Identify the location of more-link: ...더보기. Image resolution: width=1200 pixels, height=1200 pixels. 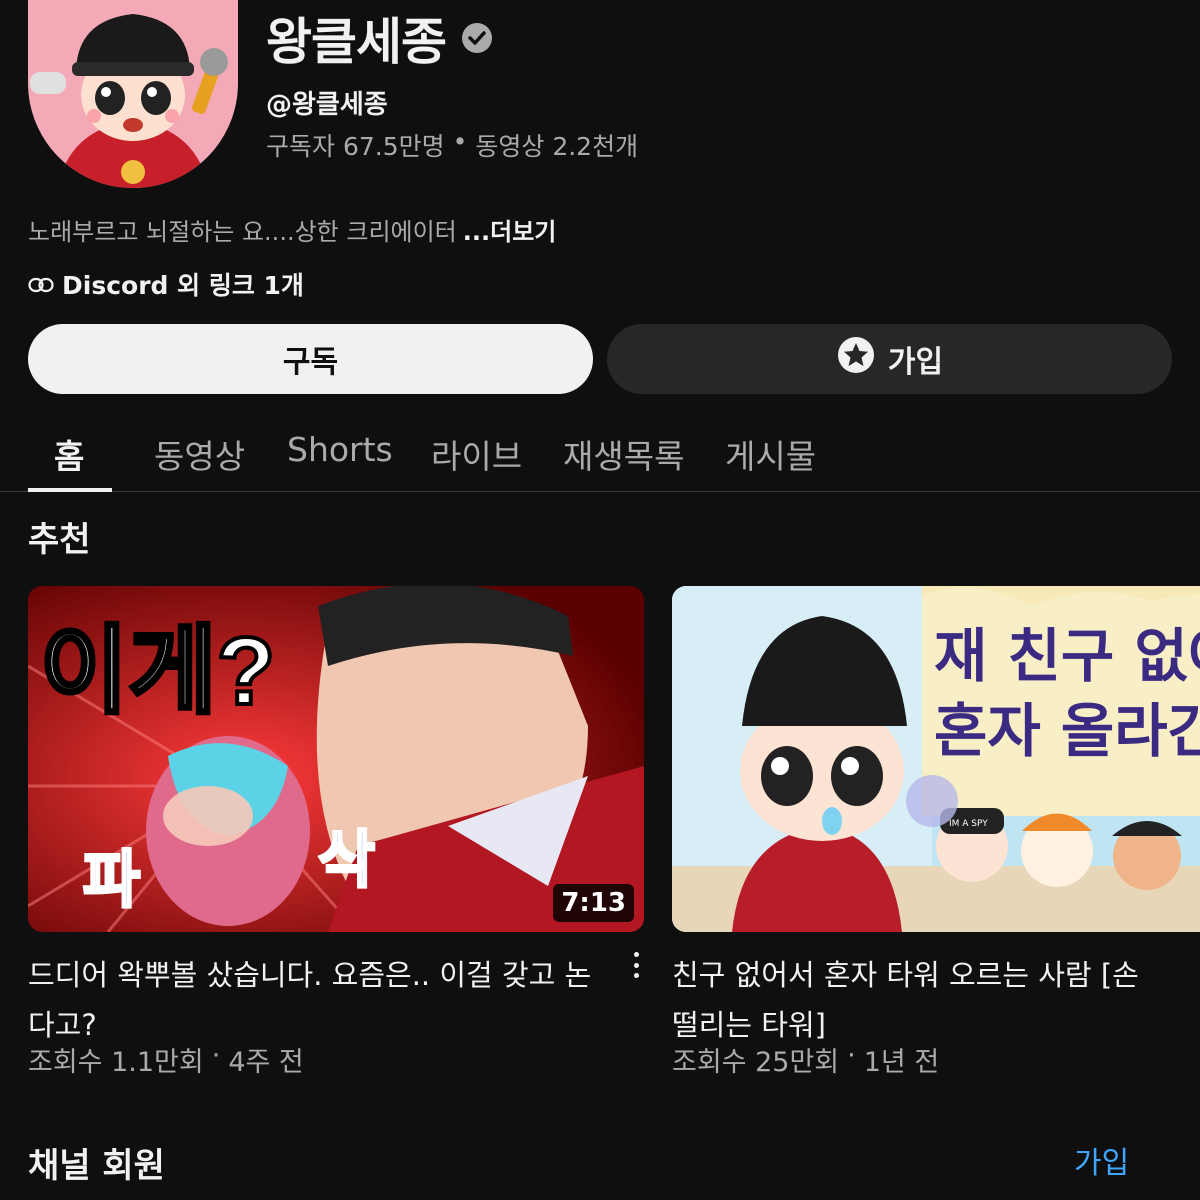
(510, 229).